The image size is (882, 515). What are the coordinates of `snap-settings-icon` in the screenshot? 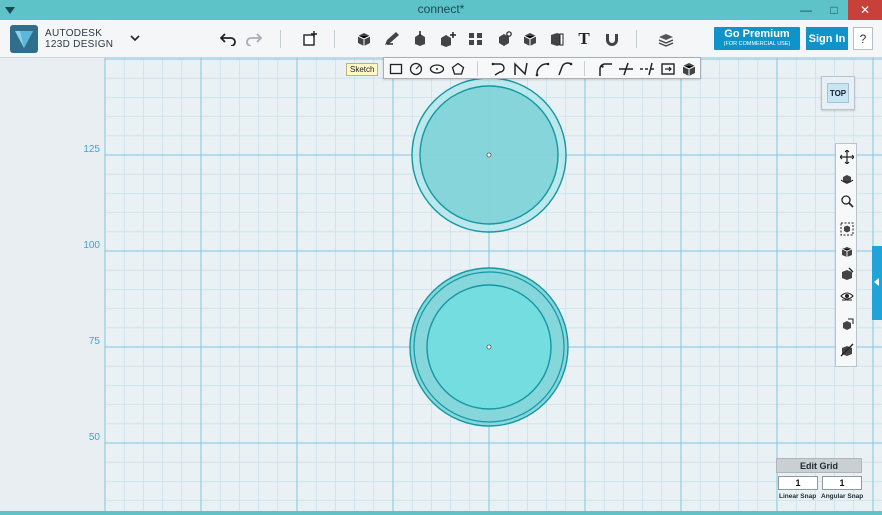 It's located at (846, 349).